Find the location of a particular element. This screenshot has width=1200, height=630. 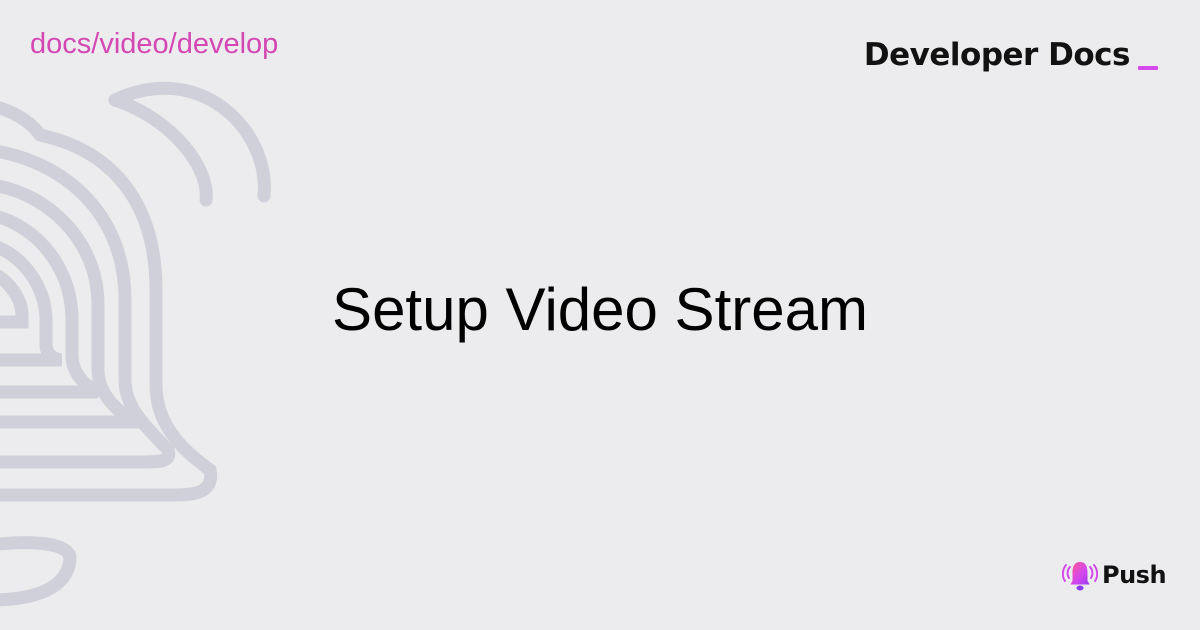

push-logo: Push is located at coordinates (1114, 575).